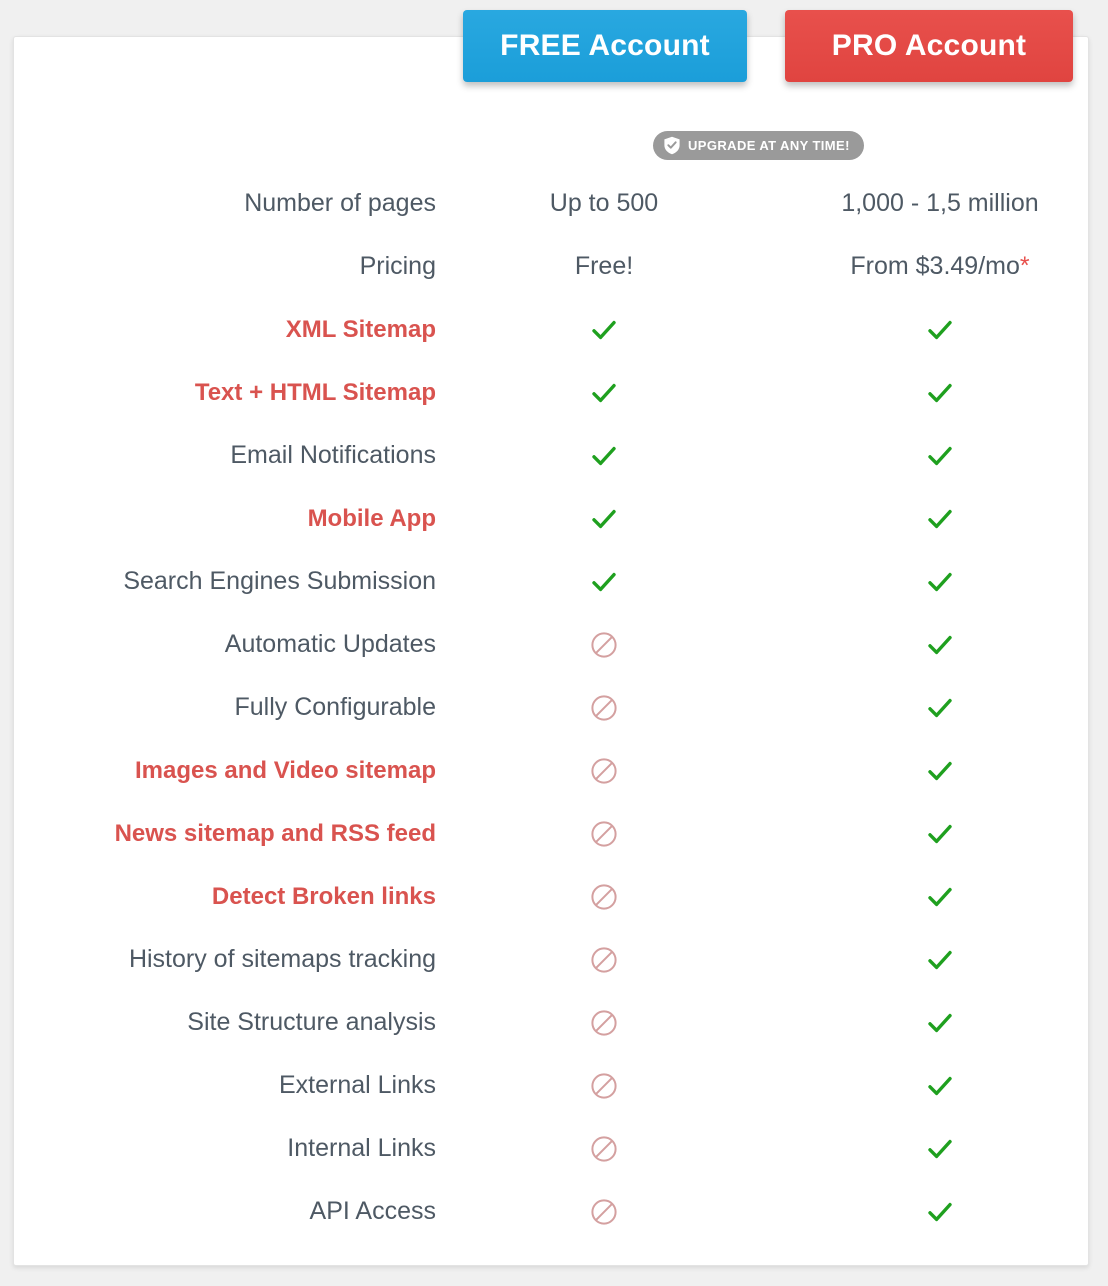 Image resolution: width=1108 pixels, height=1286 pixels. I want to click on table-row: API Access, so click(554, 1211).